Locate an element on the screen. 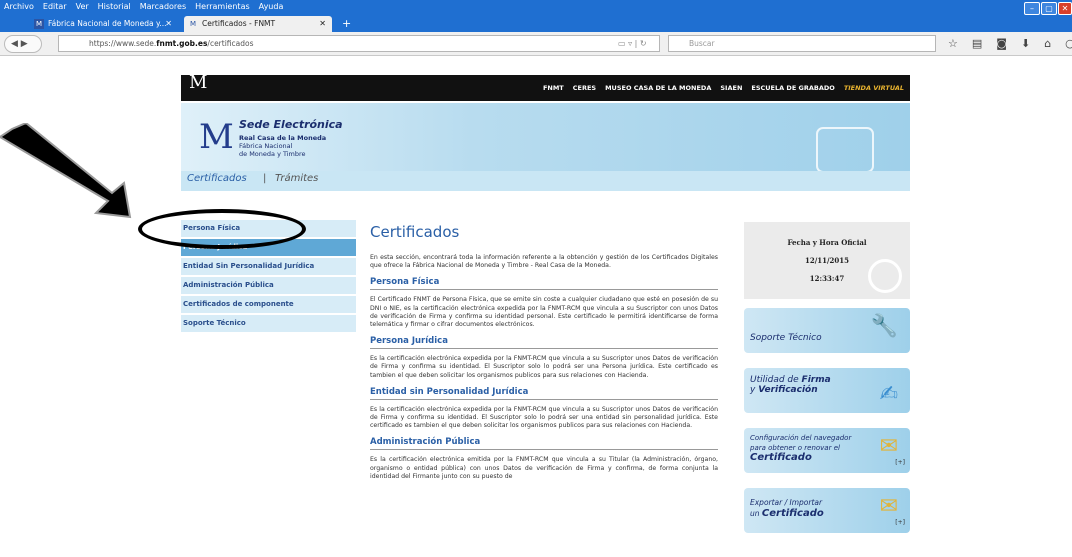 This screenshot has height=557, width=1072. url-path: /certificados is located at coordinates (230, 43).